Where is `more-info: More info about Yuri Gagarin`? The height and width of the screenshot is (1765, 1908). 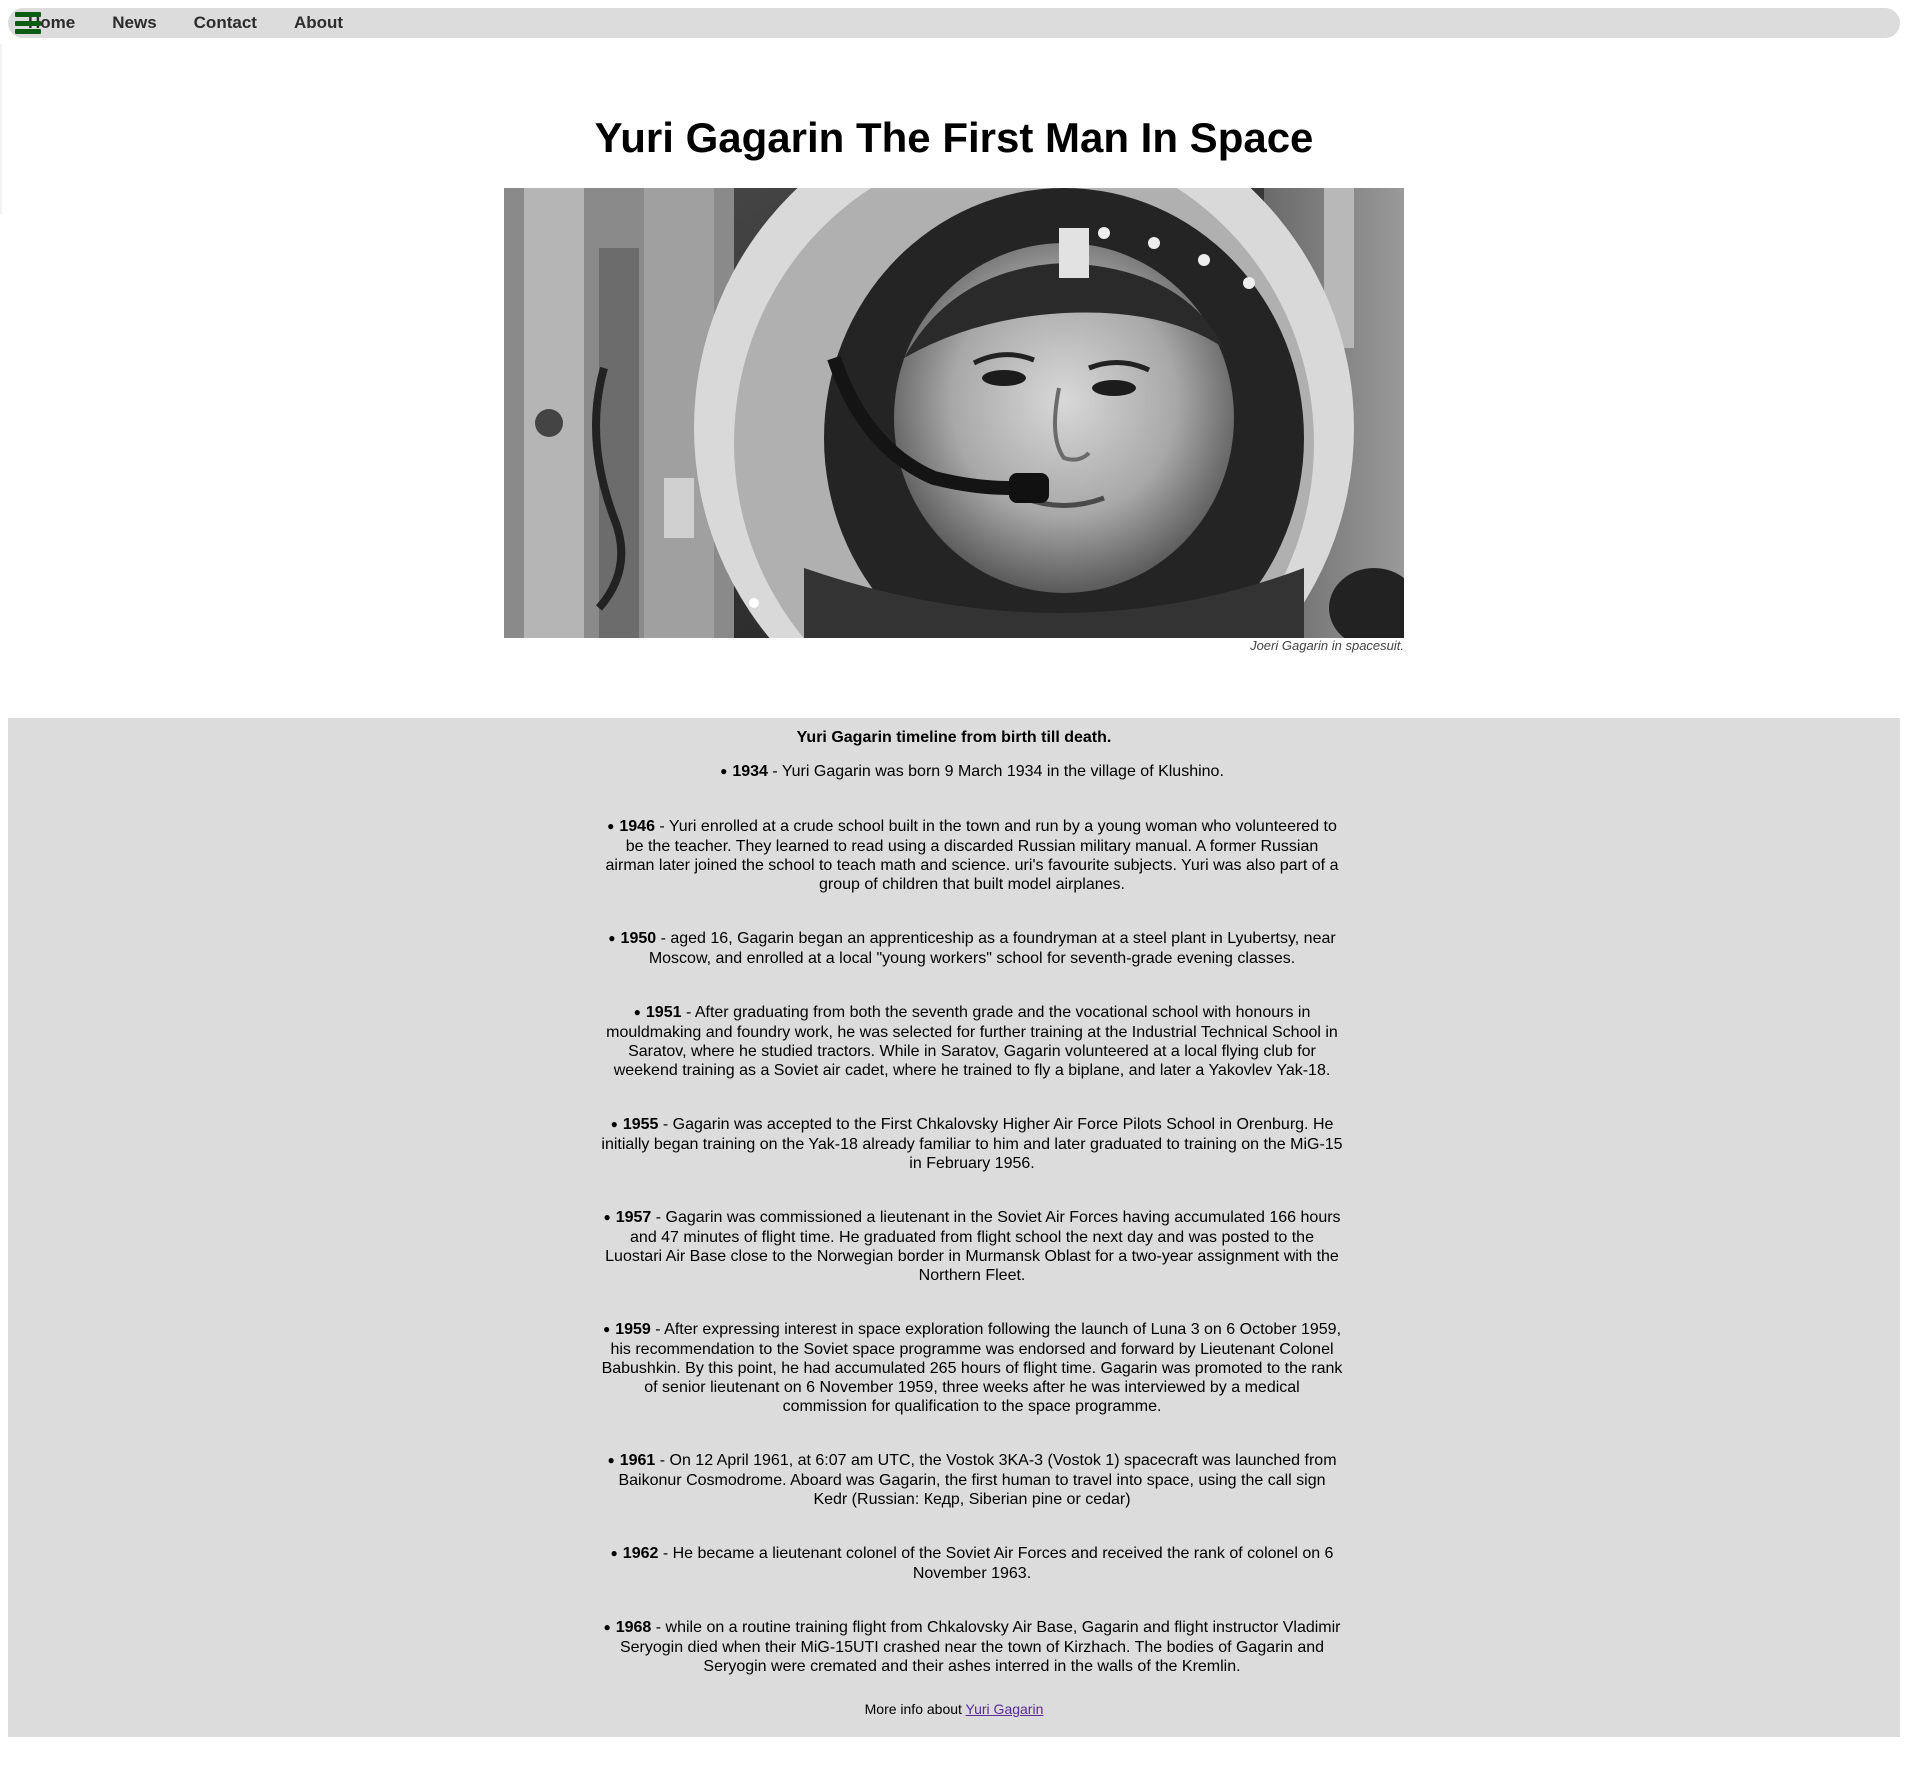 more-info: More info about Yuri Gagarin is located at coordinates (954, 1709).